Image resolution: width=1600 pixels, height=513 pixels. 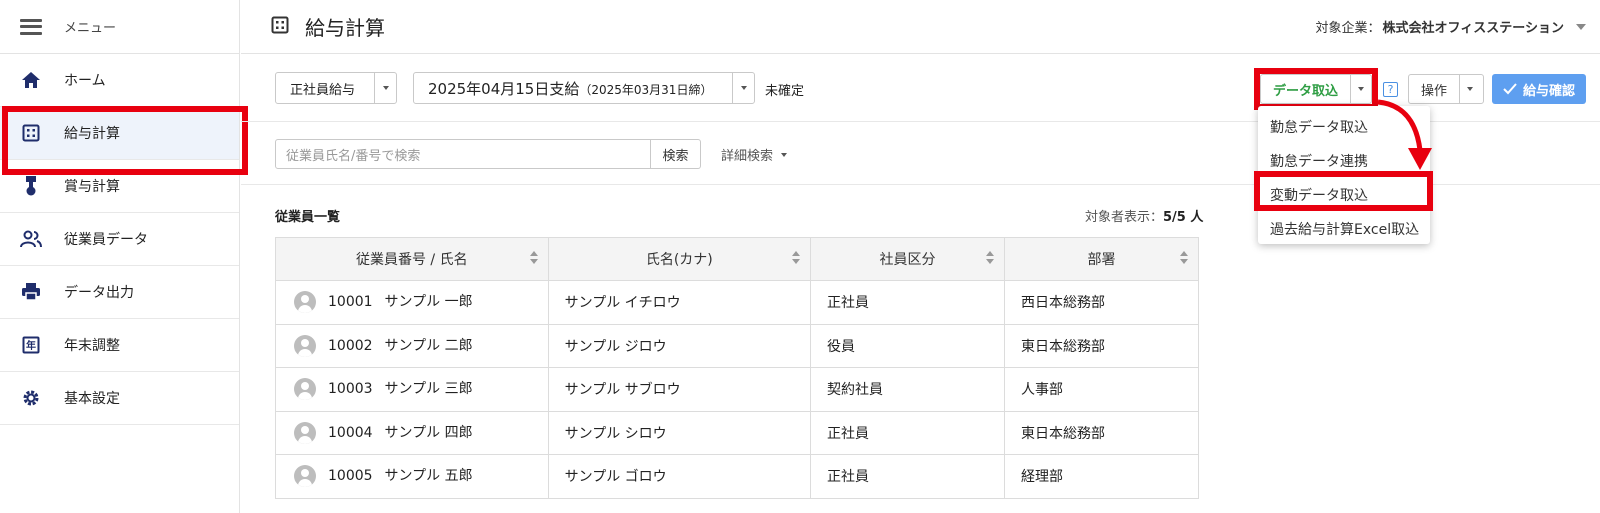 What do you see at coordinates (1348, 28) in the screenshot?
I see `company-label: 対象企業：` at bounding box center [1348, 28].